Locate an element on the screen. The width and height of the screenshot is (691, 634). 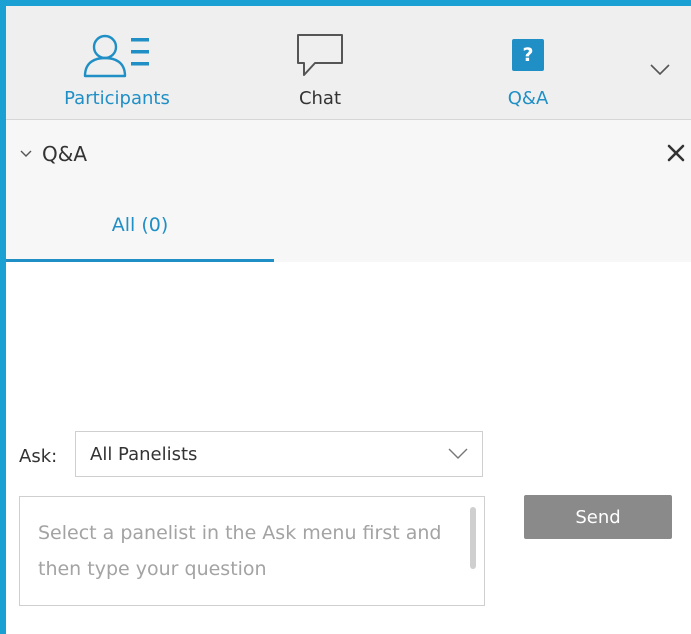
participants-icon is located at coordinates (117, 55).